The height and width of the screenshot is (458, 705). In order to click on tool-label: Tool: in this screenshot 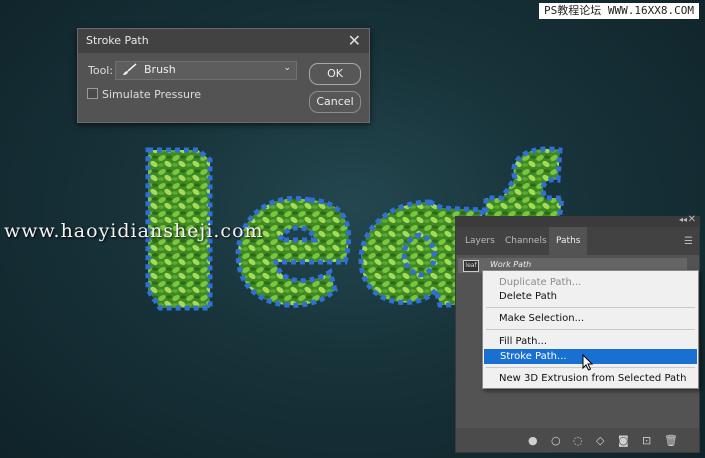, I will do `click(101, 70)`.